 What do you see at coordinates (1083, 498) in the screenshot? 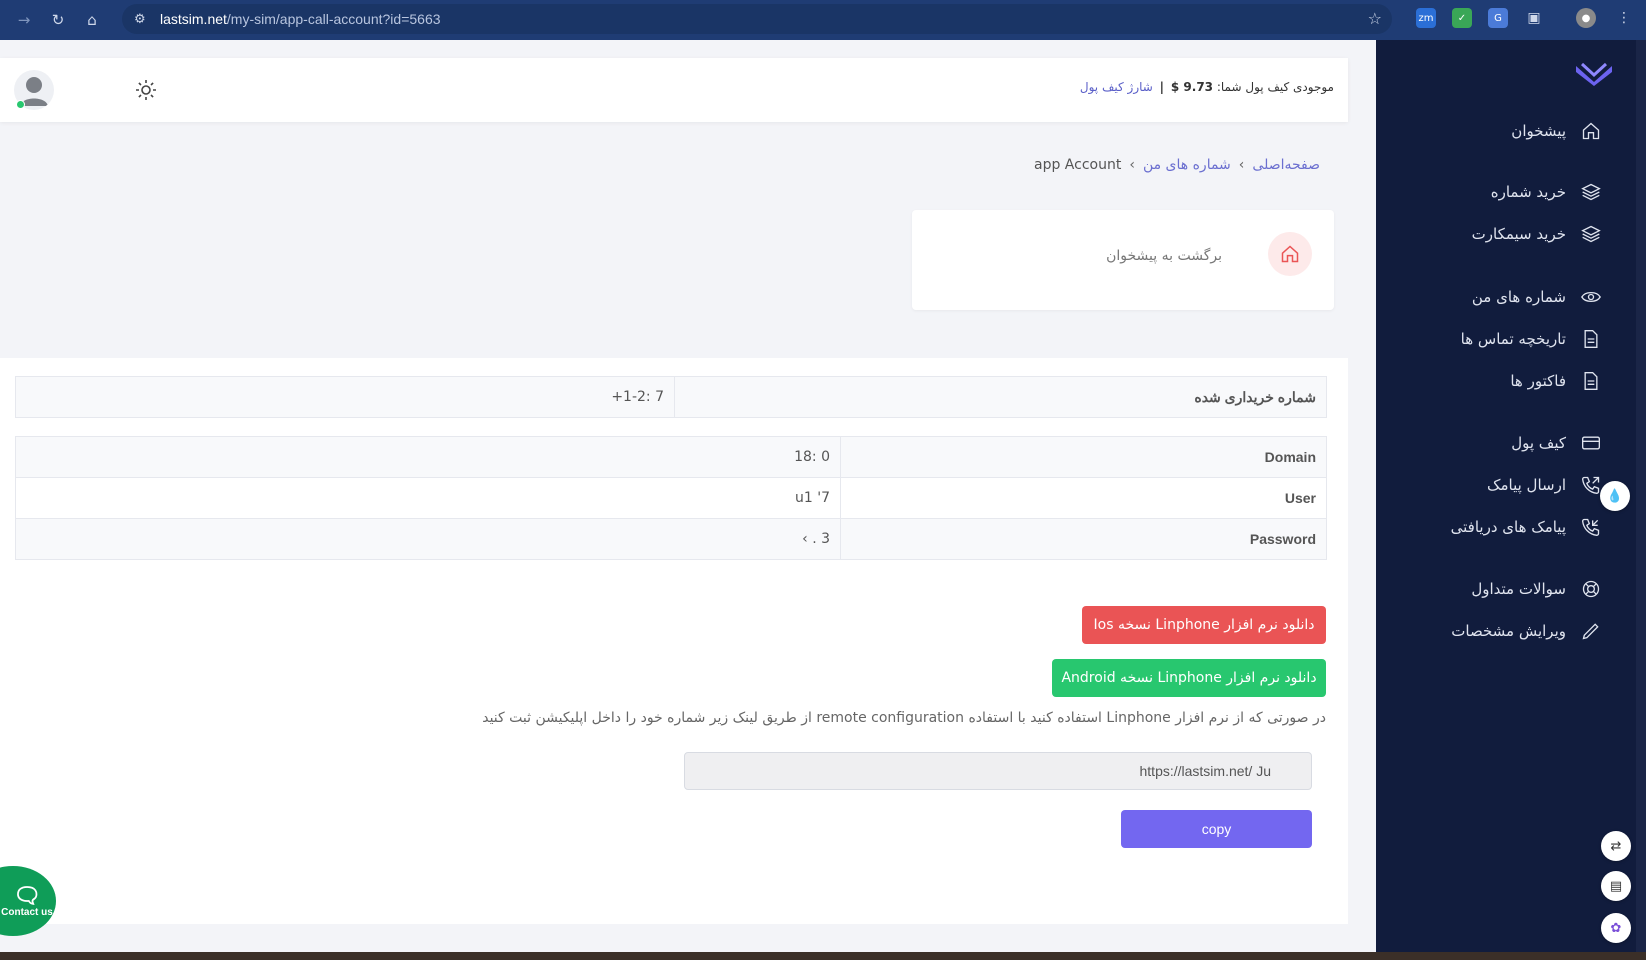
I see `user-label: User` at bounding box center [1083, 498].